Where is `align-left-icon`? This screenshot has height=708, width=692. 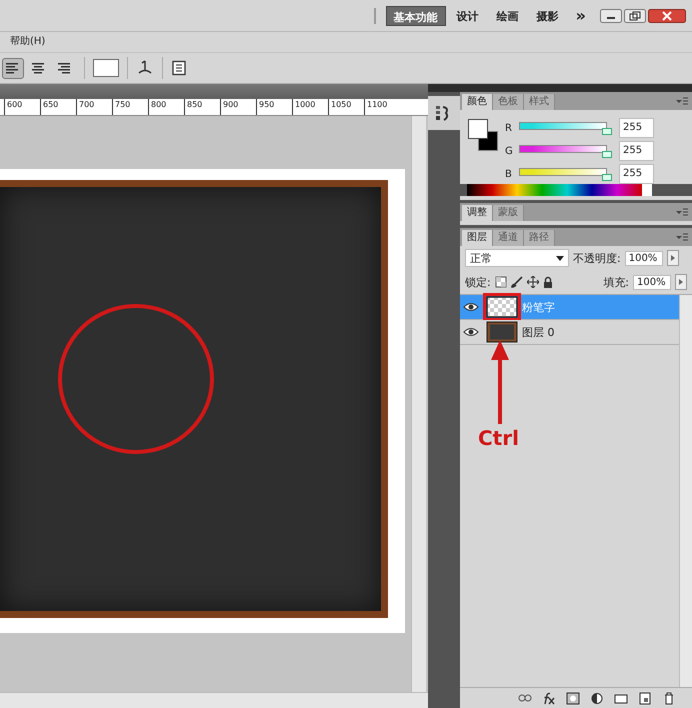 align-left-icon is located at coordinates (13, 68).